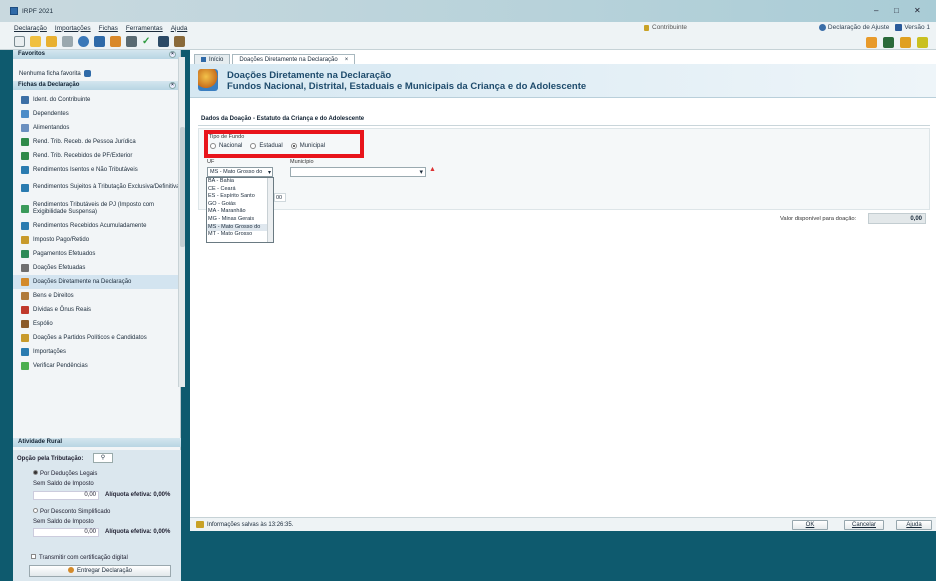 The width and height of the screenshot is (936, 581). I want to click on uf-option: GO - Goiás, so click(240, 205).